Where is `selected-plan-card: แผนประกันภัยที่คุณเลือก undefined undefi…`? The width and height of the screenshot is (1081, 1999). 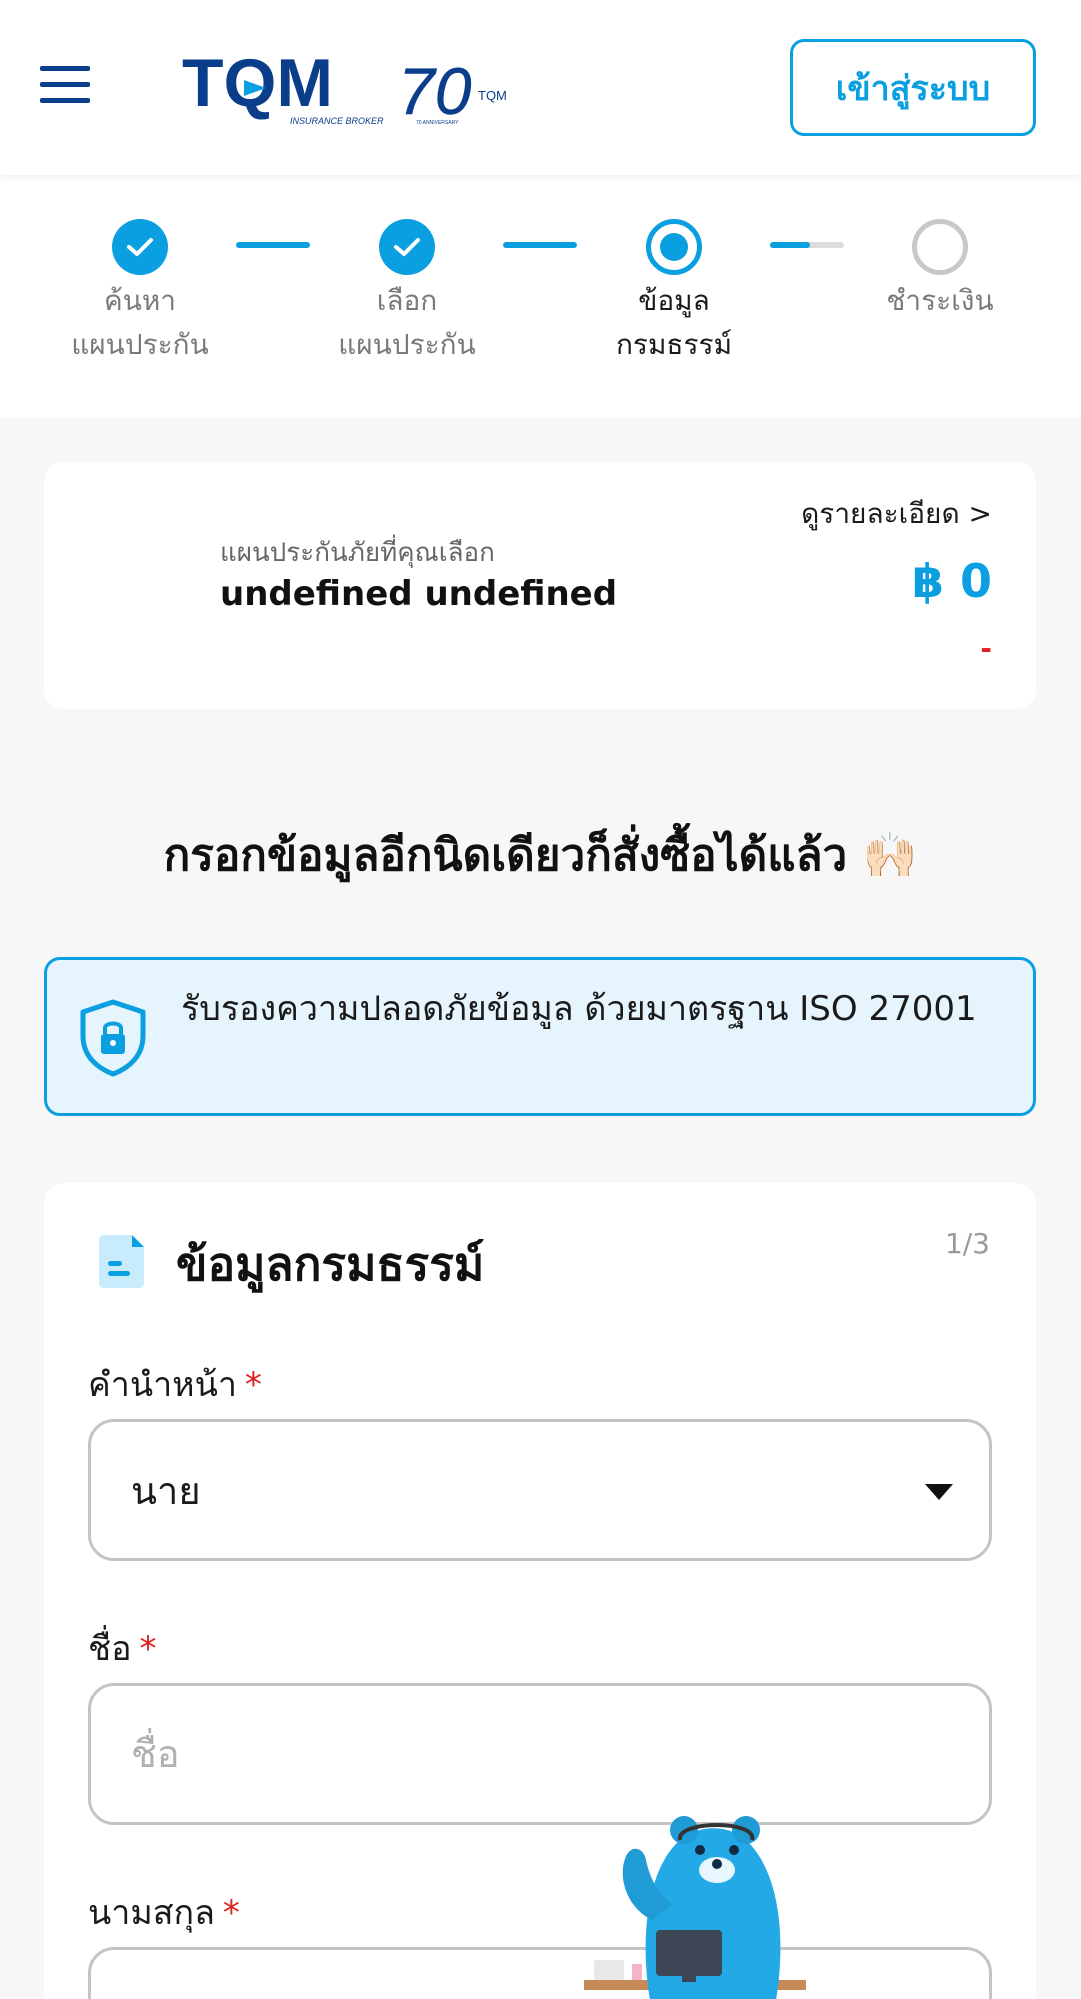
selected-plan-card: แผนประกันภัยที่คุณเลือก undefined undefi… is located at coordinates (540, 585).